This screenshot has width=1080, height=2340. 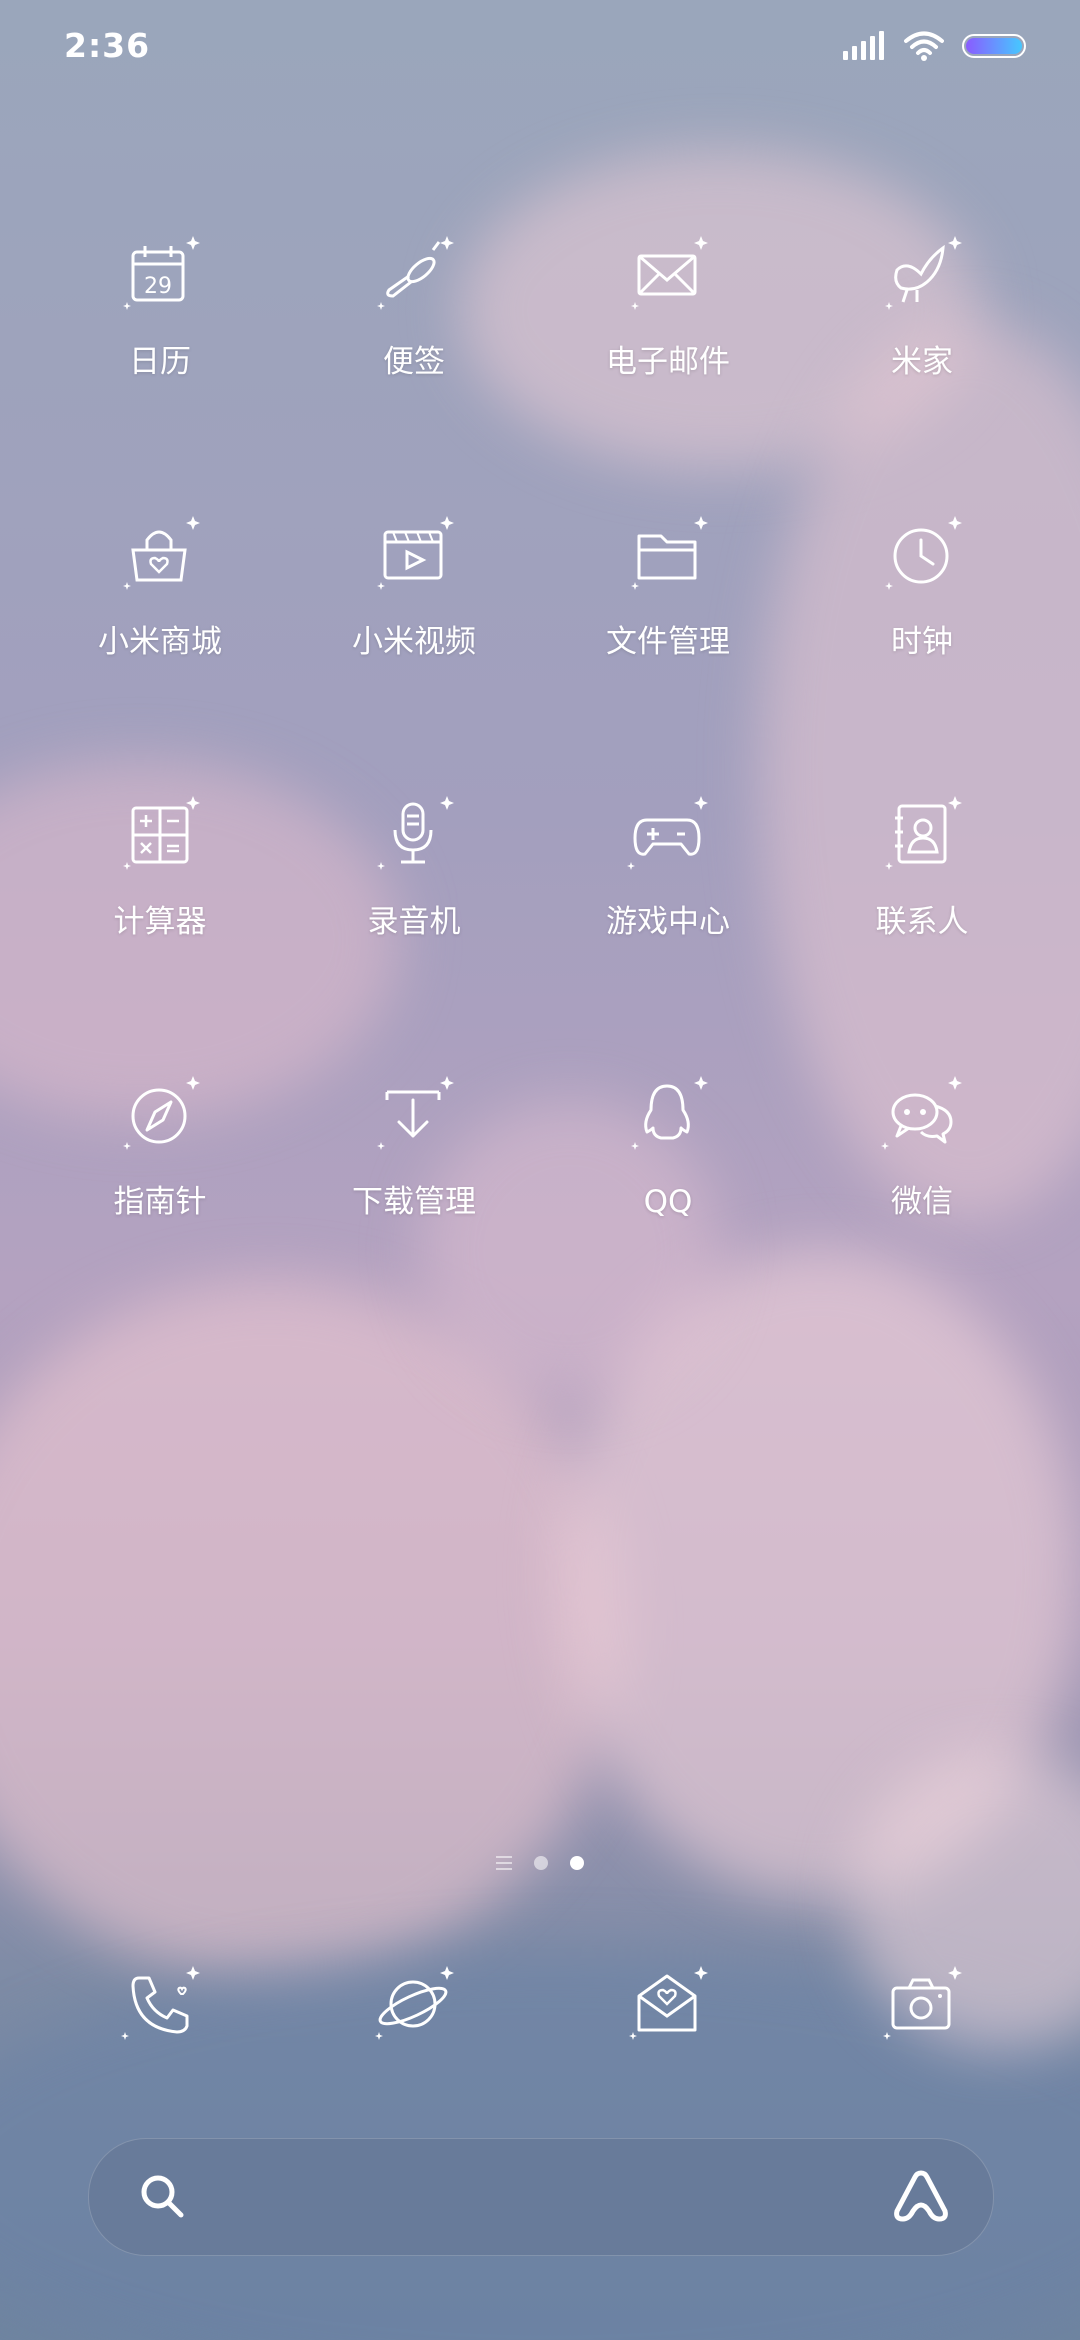 I want to click on app-label: 日历, so click(x=160, y=362).